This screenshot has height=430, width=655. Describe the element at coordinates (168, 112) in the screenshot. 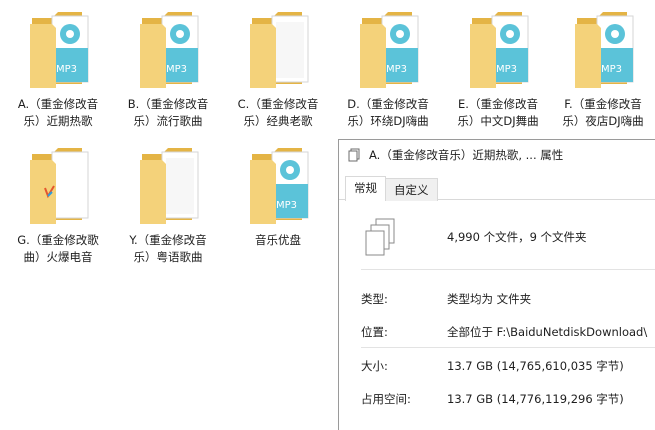

I see `folder-label: B.（重金修改音 乐）流行歌曲` at that location.